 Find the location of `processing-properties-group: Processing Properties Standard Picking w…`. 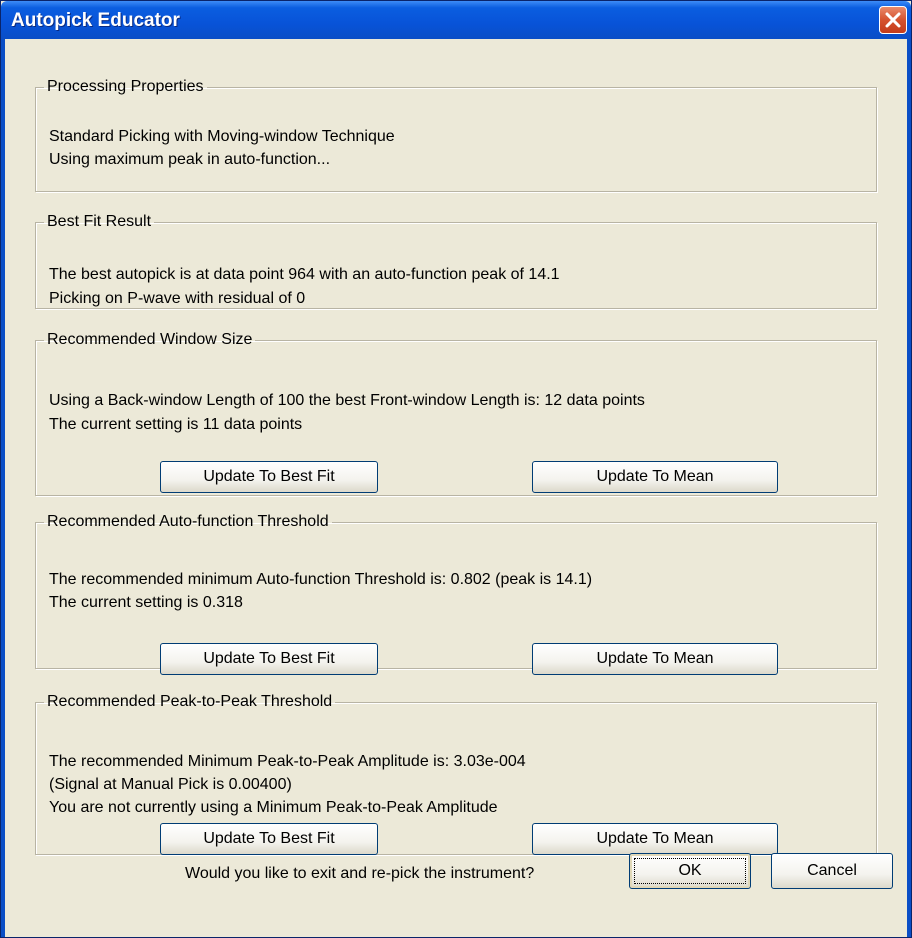

processing-properties-group: Processing Properties Standard Picking w… is located at coordinates (456, 135).